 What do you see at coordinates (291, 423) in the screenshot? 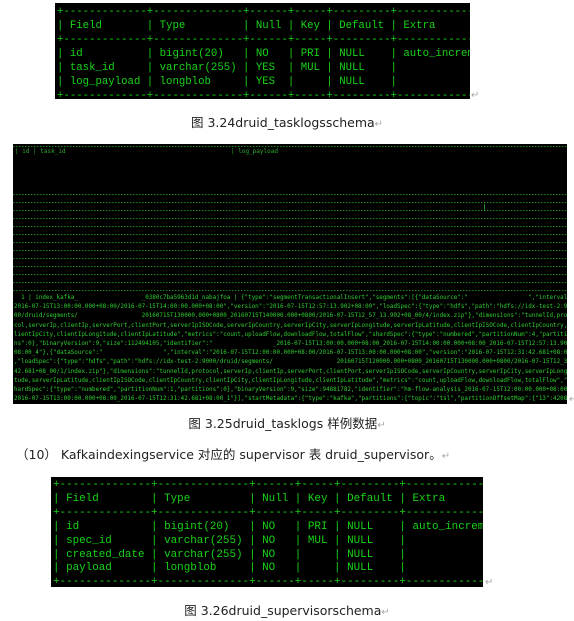
I see `caption-text: 3.25druid_tasklogs 样例数据` at bounding box center [291, 423].